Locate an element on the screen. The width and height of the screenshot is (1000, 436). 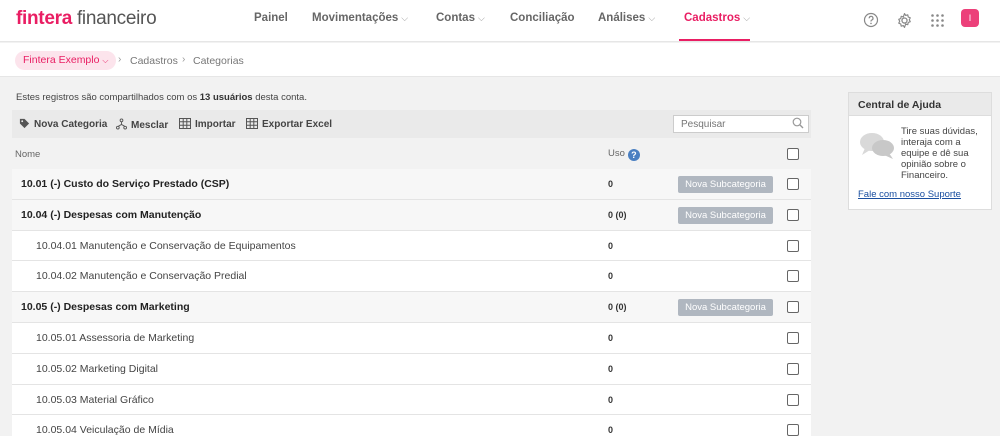
info-user-count: 13 usuários is located at coordinates (226, 97).